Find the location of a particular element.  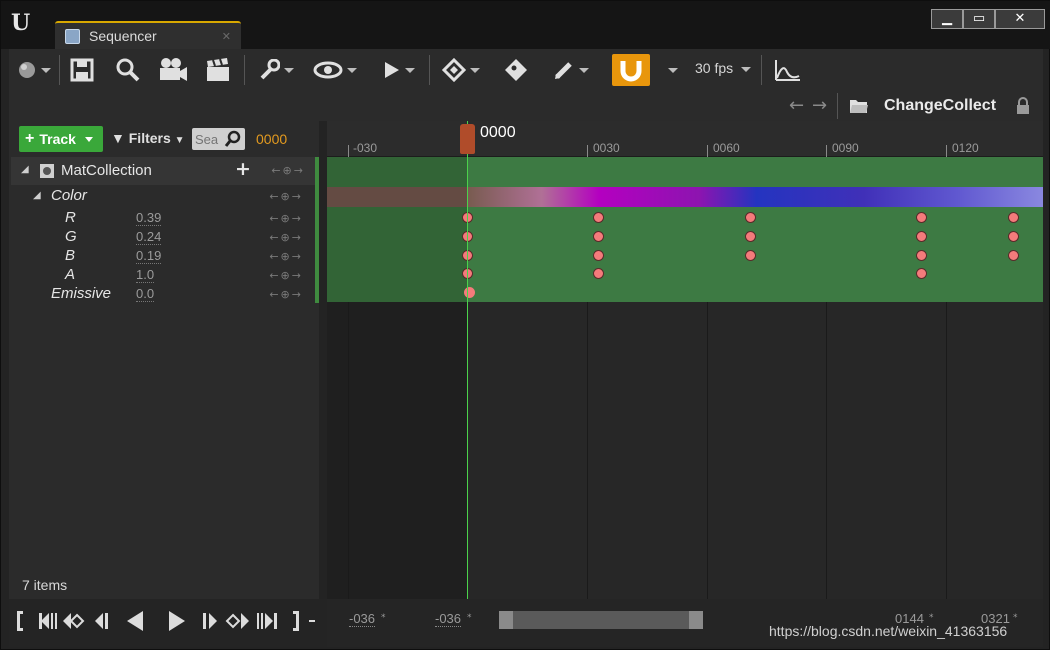

param-value: 0.24 is located at coordinates (149, 237).